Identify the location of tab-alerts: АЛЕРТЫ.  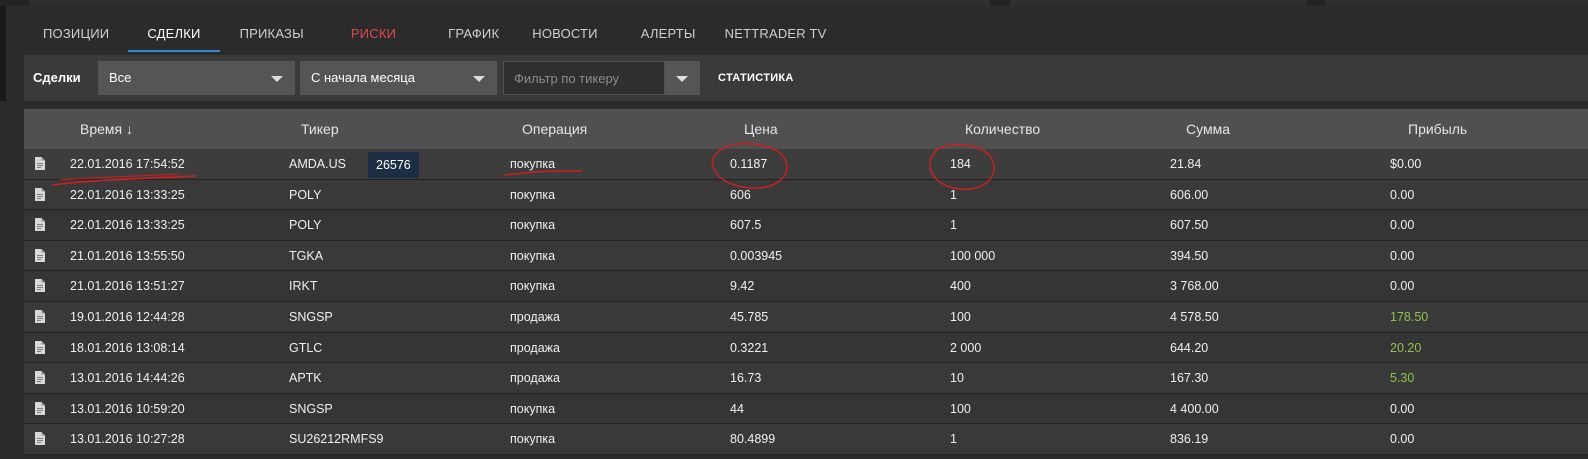
(666, 34).